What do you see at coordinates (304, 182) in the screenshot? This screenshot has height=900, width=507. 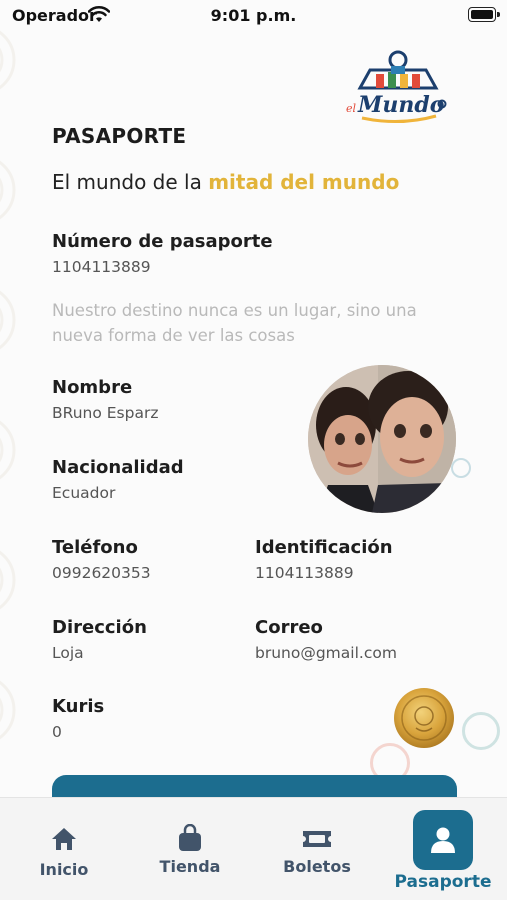 I see `subtitle-highlight: mitad del mundo` at bounding box center [304, 182].